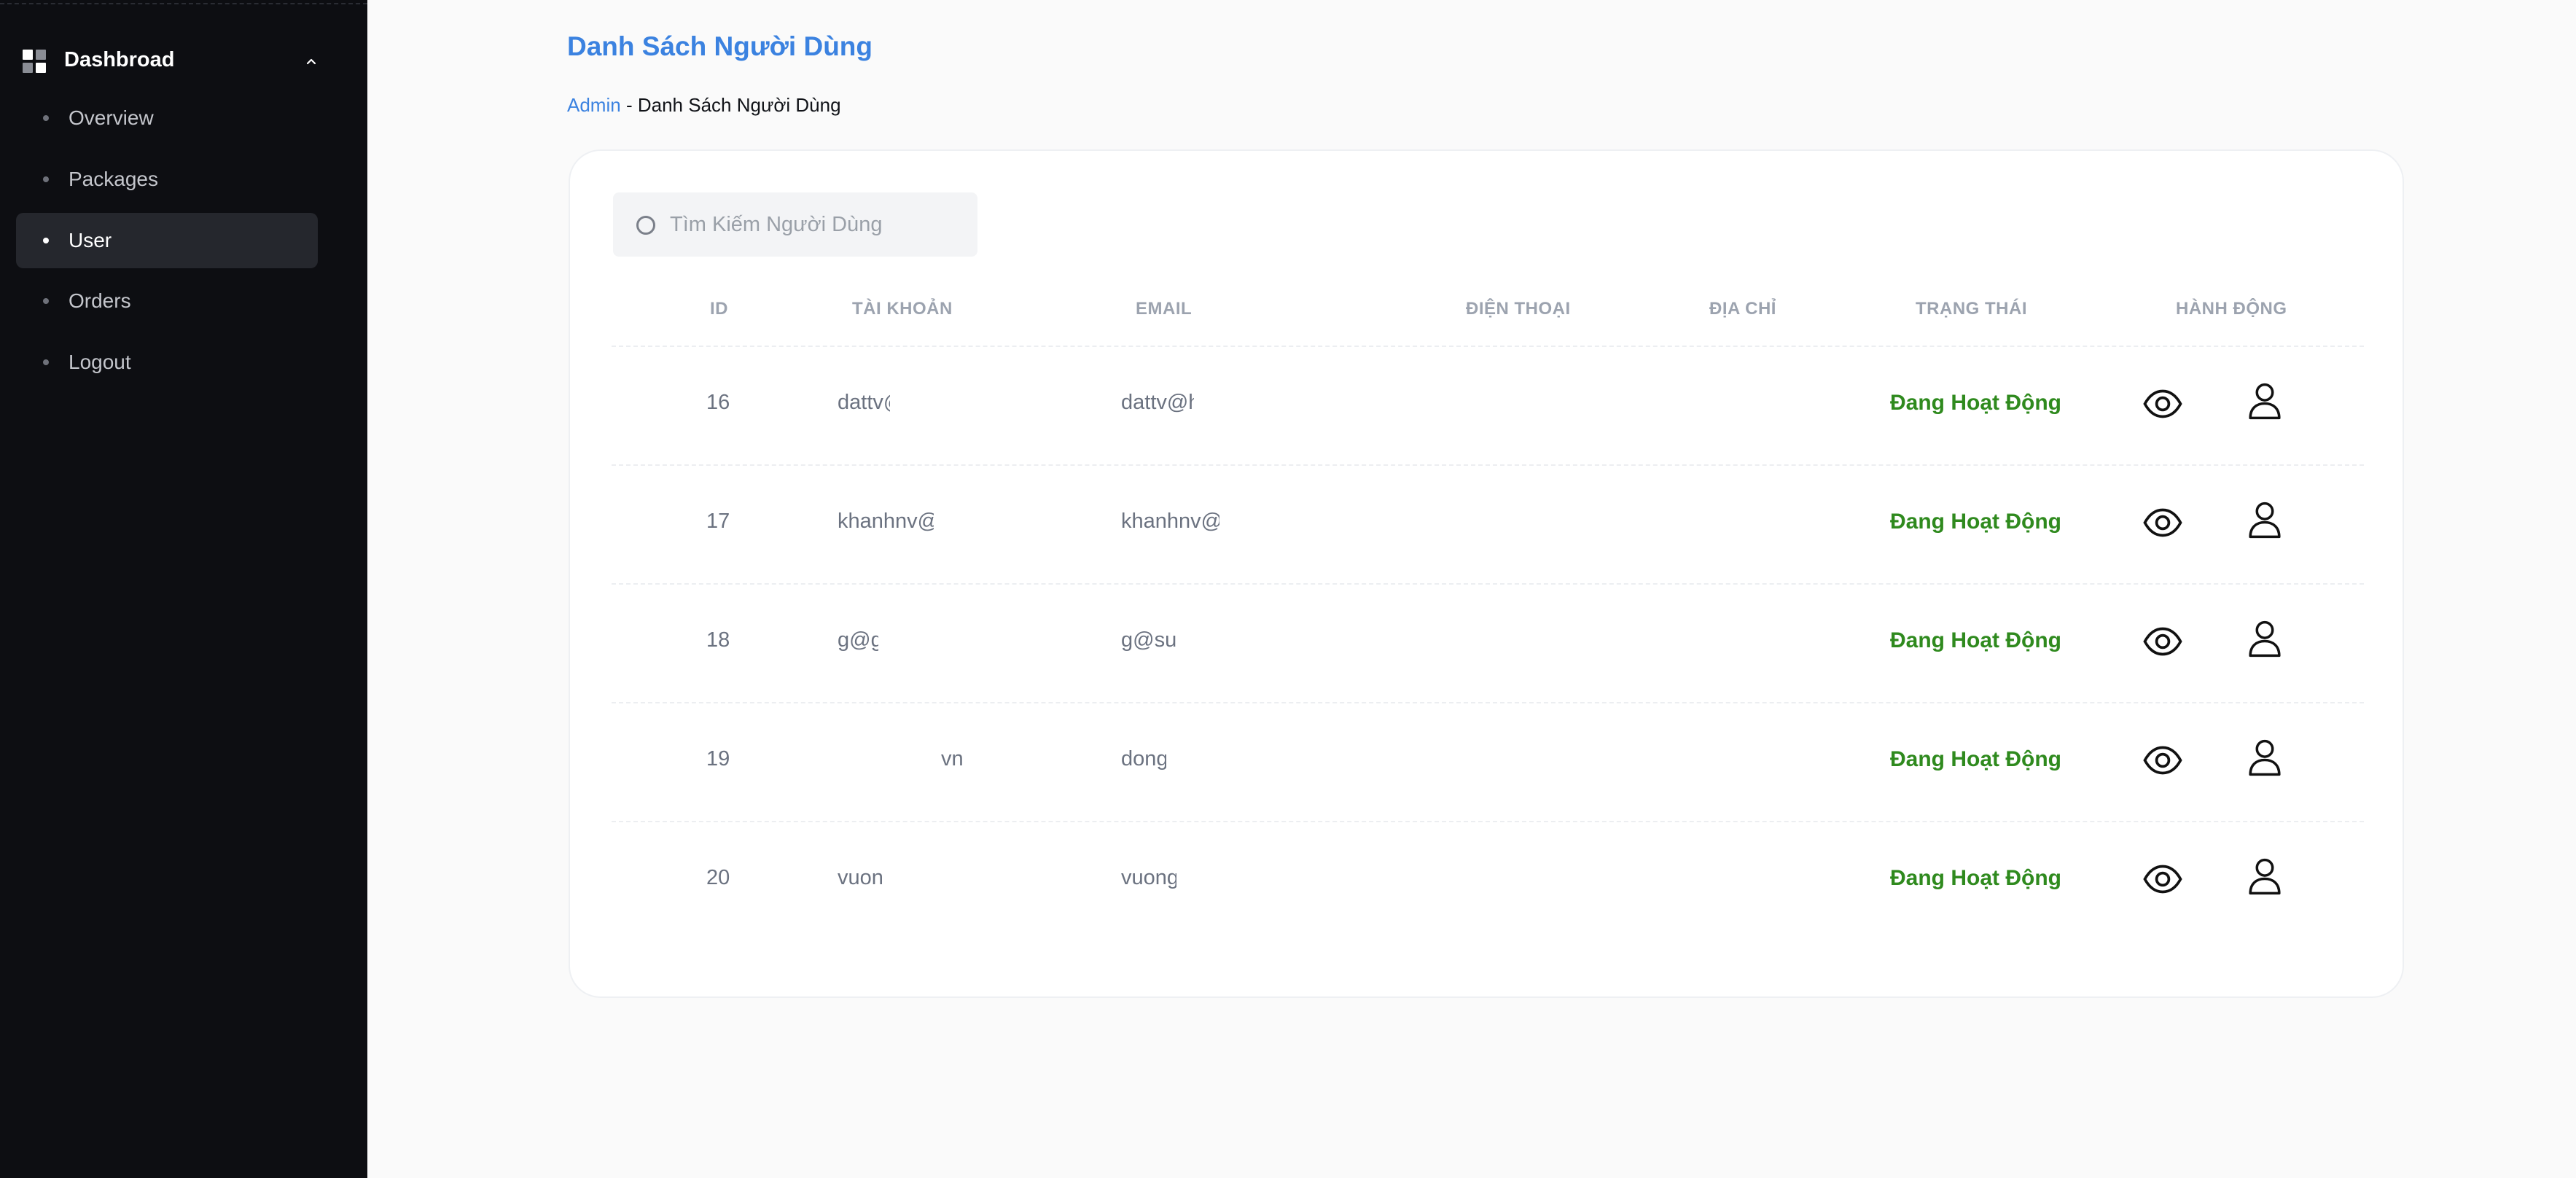  I want to click on column-header-status: TRẠNG THÁI, so click(1972, 309).